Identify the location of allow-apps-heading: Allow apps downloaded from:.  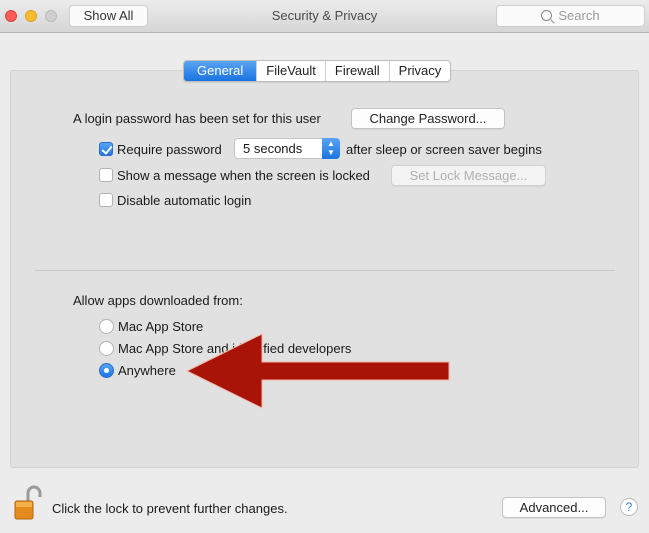
(158, 300).